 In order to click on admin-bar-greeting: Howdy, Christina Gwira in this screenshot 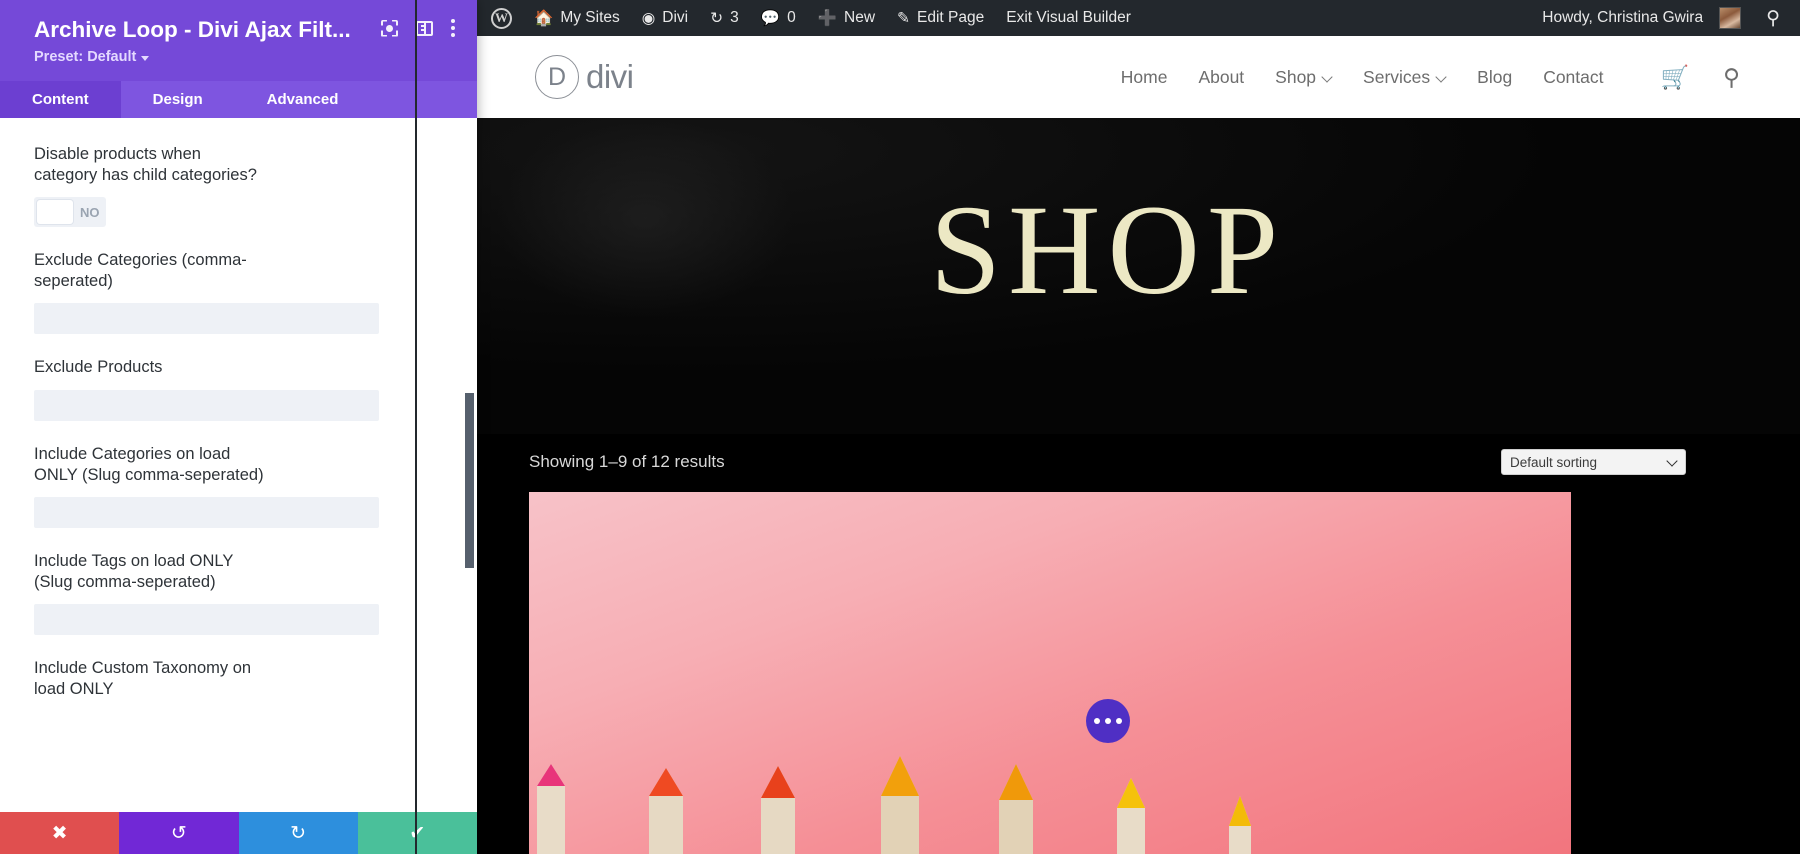, I will do `click(1623, 17)`.